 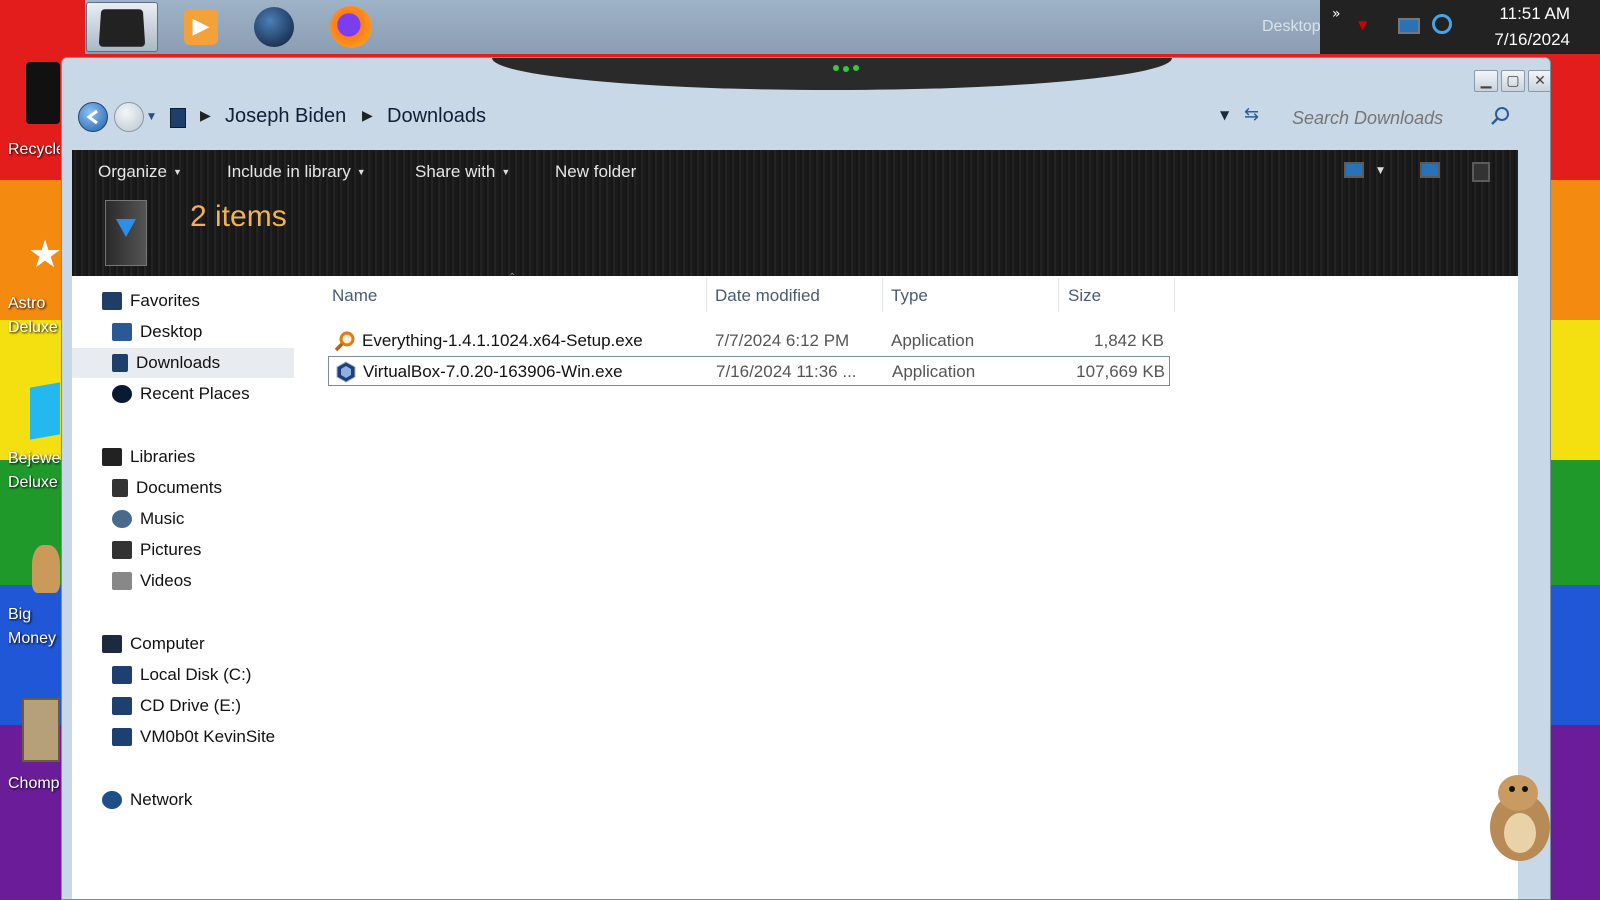 I want to click on nav-label: Computer, so click(x=167, y=643).